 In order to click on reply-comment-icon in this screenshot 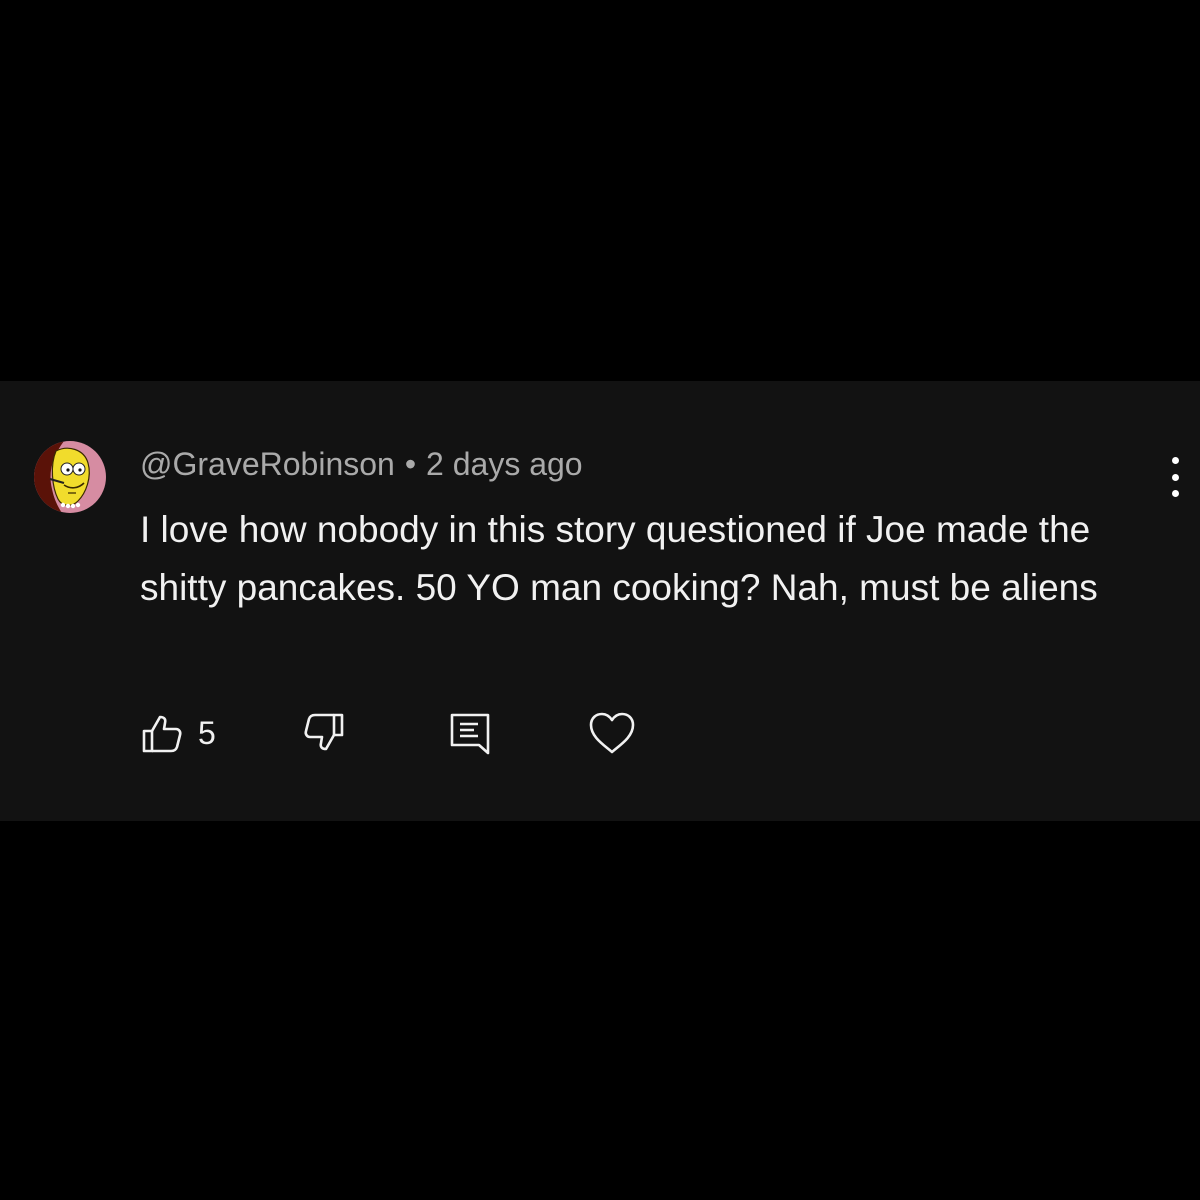, I will do `click(470, 734)`.